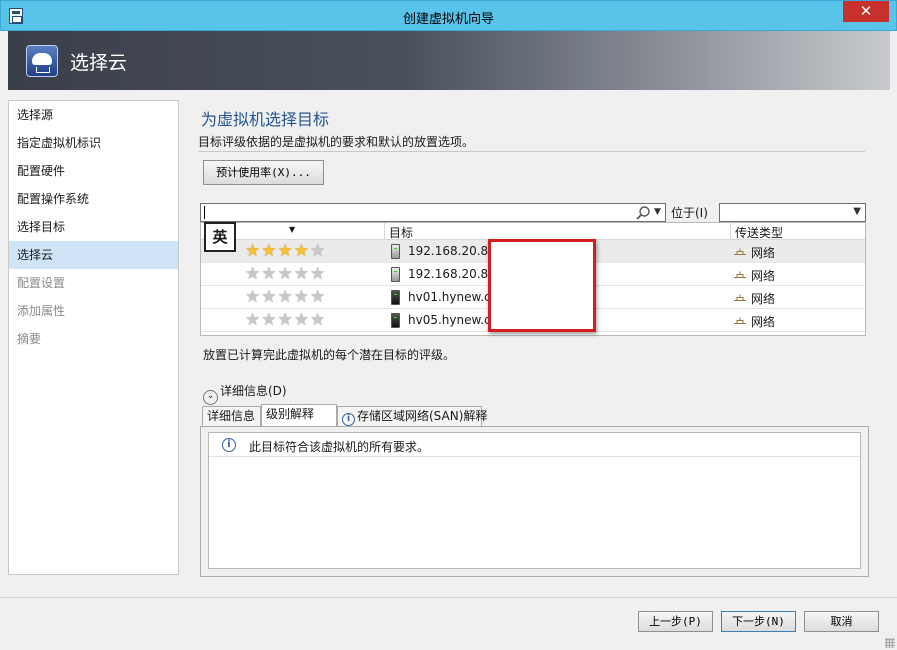  I want to click on text-caret, so click(204, 212).